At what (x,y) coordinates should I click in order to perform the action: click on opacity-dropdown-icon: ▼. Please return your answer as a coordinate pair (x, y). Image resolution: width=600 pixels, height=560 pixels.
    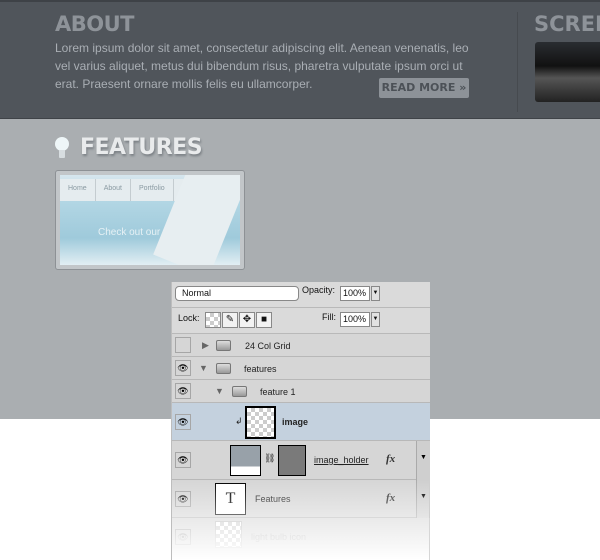
    Looking at the image, I should click on (375, 293).